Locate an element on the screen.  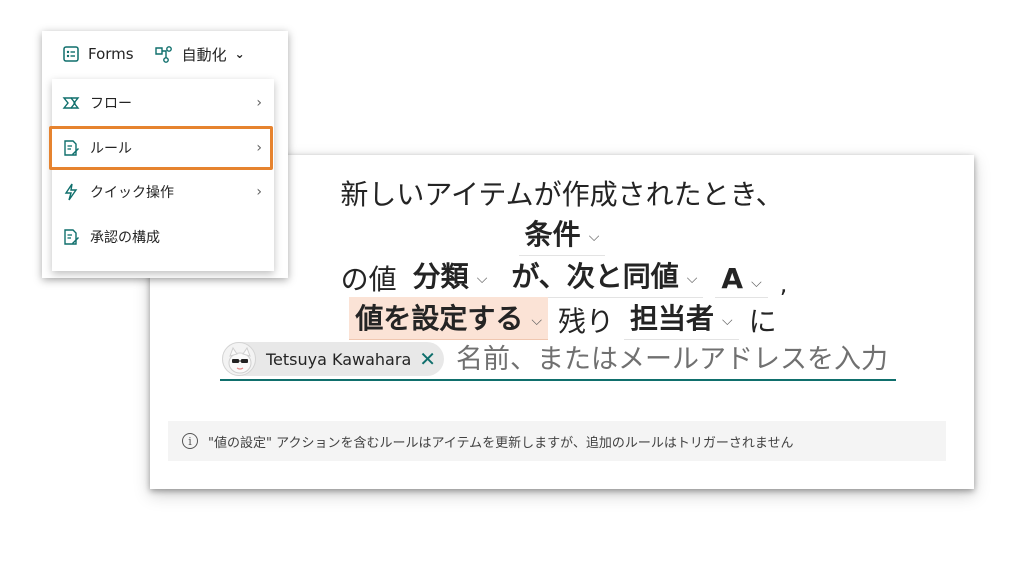
menu-item-approvals: 承認の構成 is located at coordinates (163, 237).